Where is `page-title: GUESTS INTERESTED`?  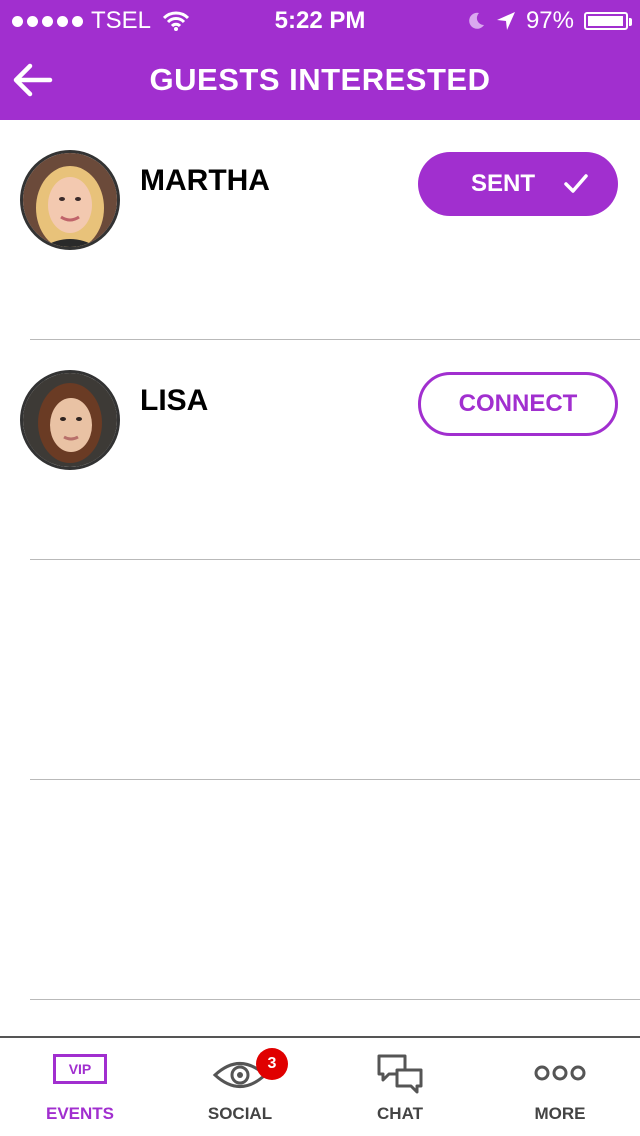
page-title: GUESTS INTERESTED is located at coordinates (320, 79).